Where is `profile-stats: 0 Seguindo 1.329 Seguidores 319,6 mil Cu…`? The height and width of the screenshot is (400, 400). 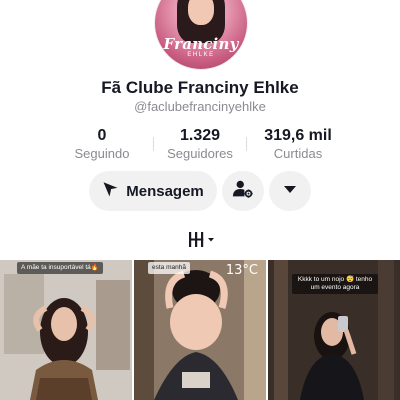 profile-stats: 0 Seguindo 1.329 Seguidores 319,6 mil Cu… is located at coordinates (200, 146).